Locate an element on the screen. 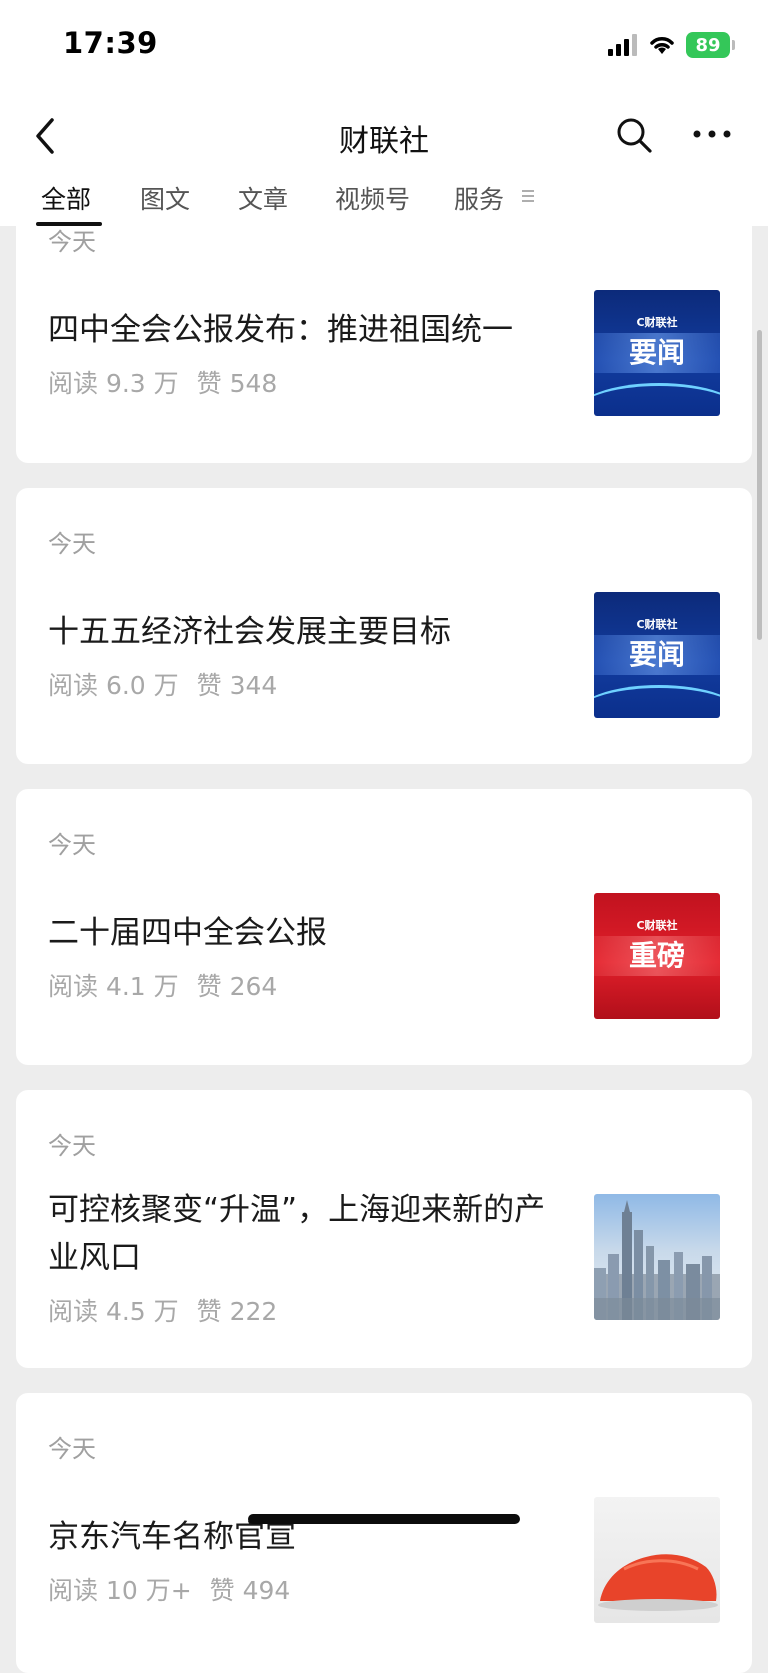 This screenshot has height=1673, width=768. status-icons: 89 is located at coordinates (671, 45).